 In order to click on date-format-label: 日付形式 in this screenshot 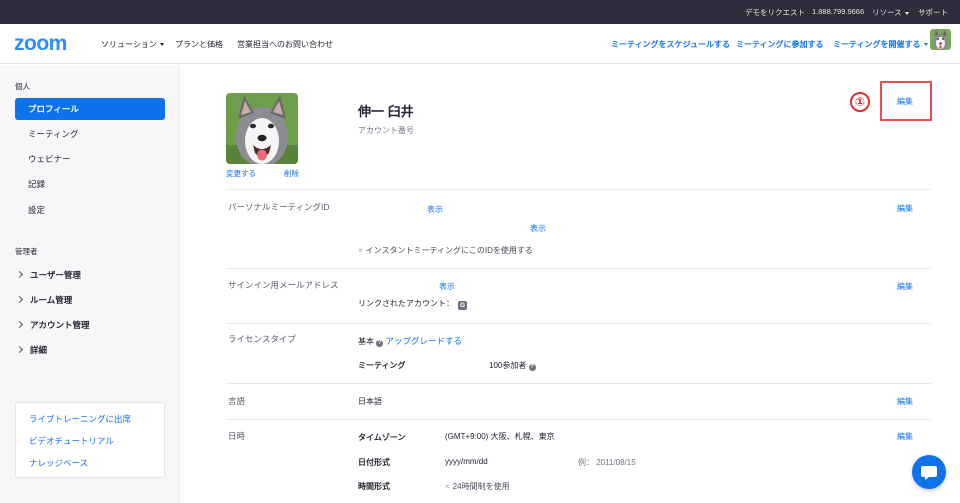, I will do `click(374, 462)`.